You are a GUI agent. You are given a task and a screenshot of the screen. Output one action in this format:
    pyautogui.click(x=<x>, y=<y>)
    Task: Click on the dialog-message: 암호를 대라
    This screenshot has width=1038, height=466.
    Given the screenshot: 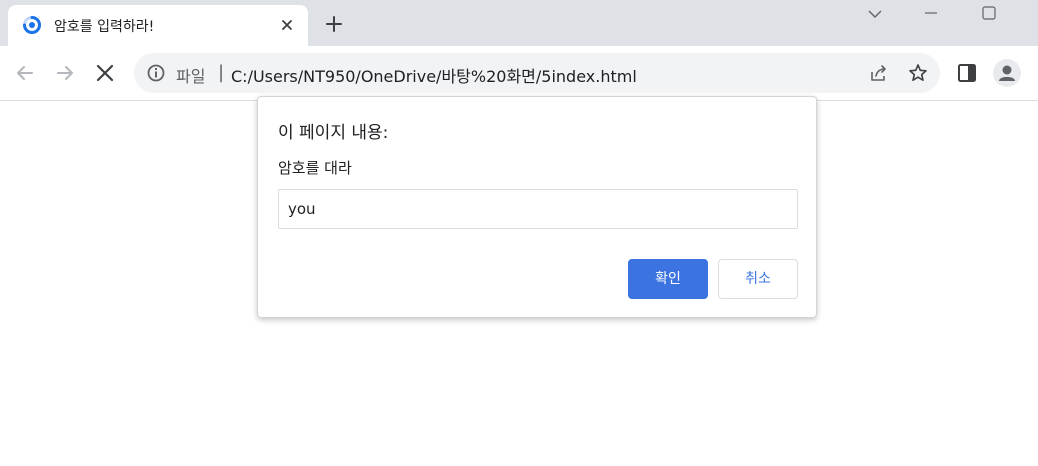 What is the action you would take?
    pyautogui.click(x=315, y=168)
    